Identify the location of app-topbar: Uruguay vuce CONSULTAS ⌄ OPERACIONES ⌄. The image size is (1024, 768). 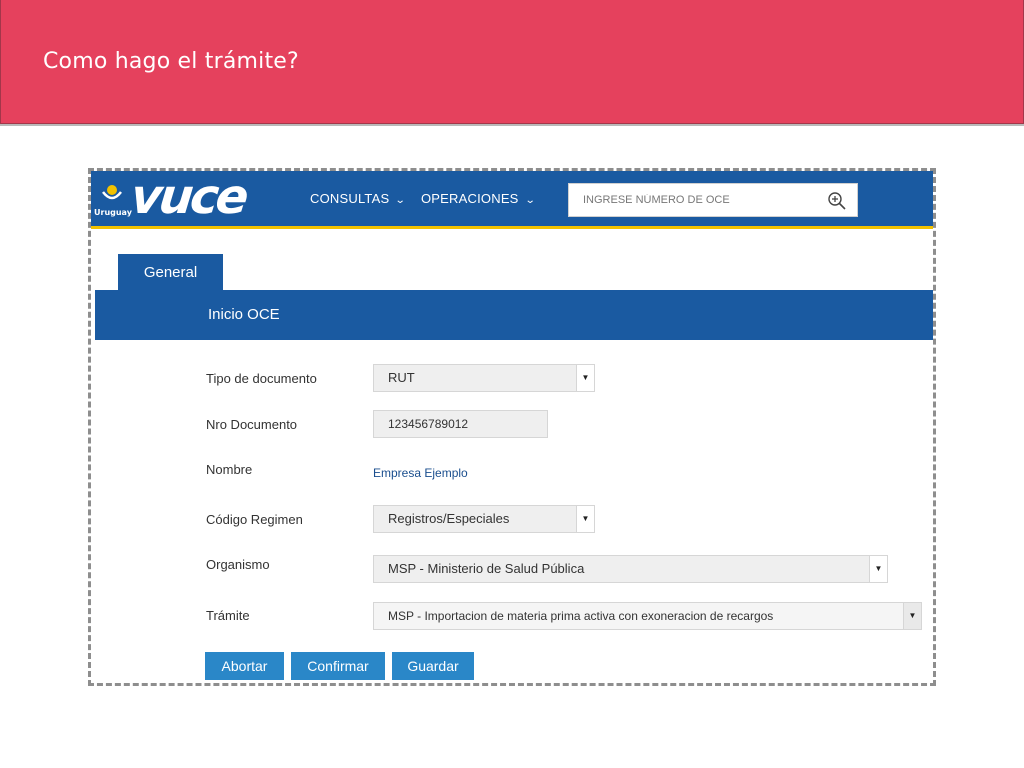
(512, 200).